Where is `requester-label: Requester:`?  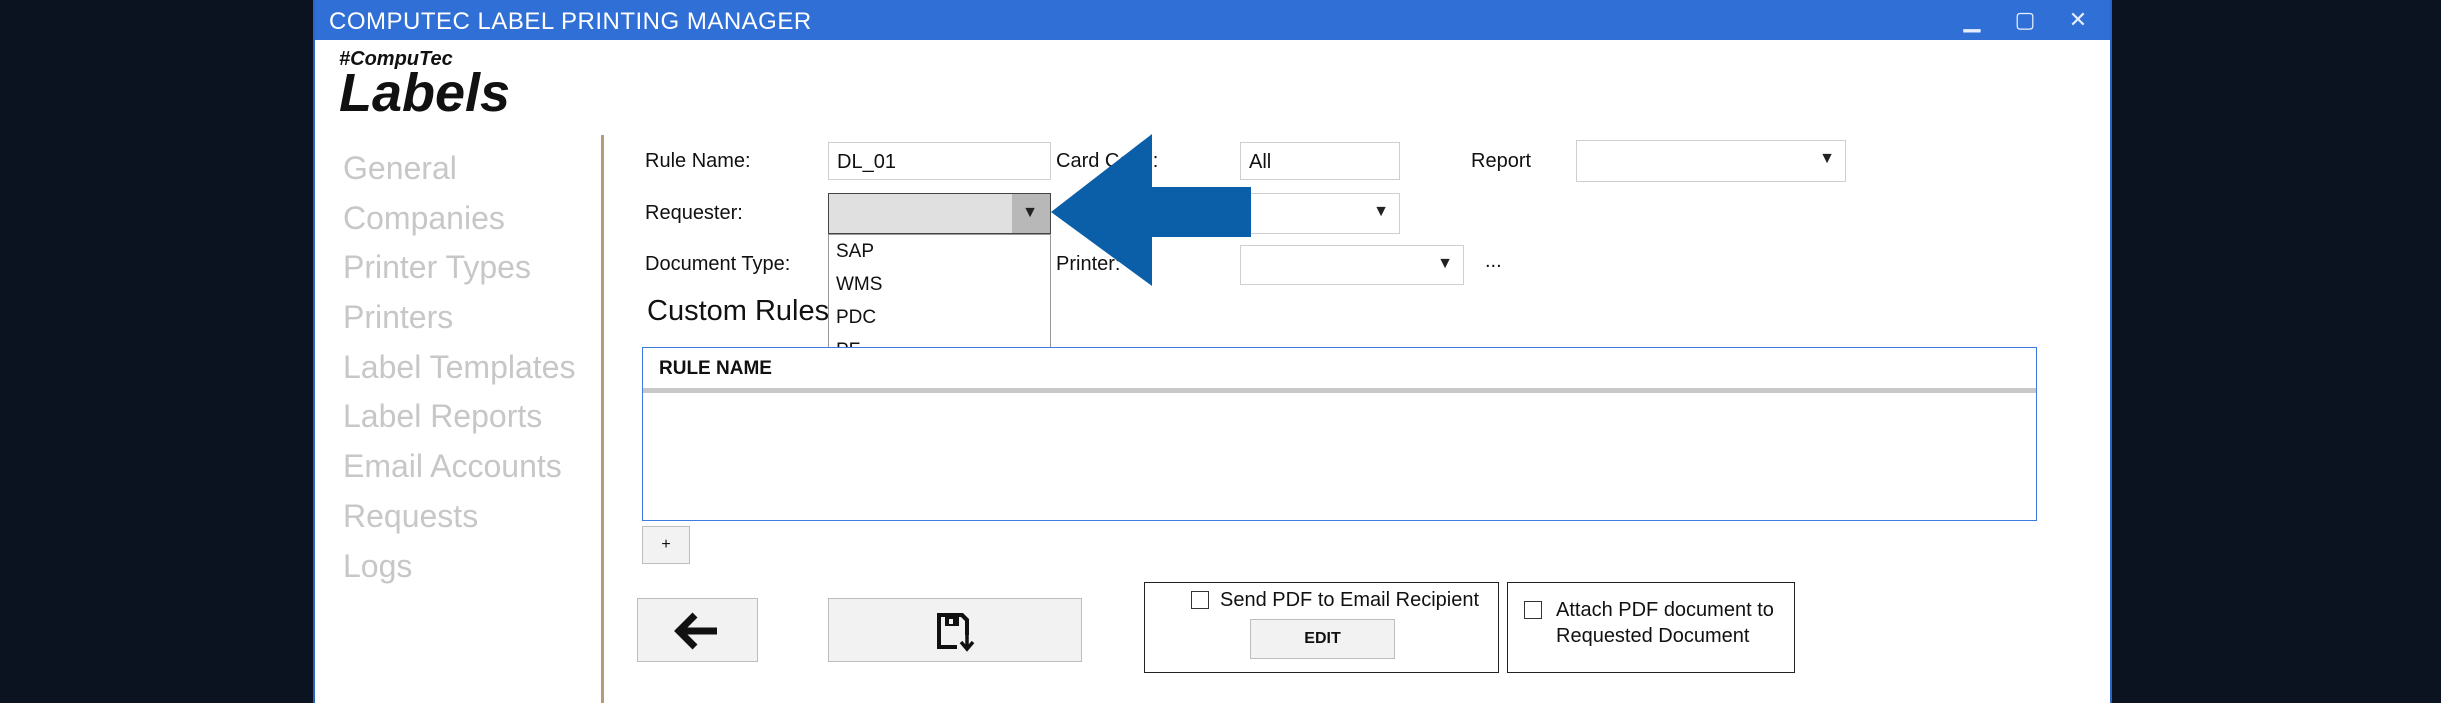
requester-label: Requester: is located at coordinates (694, 213).